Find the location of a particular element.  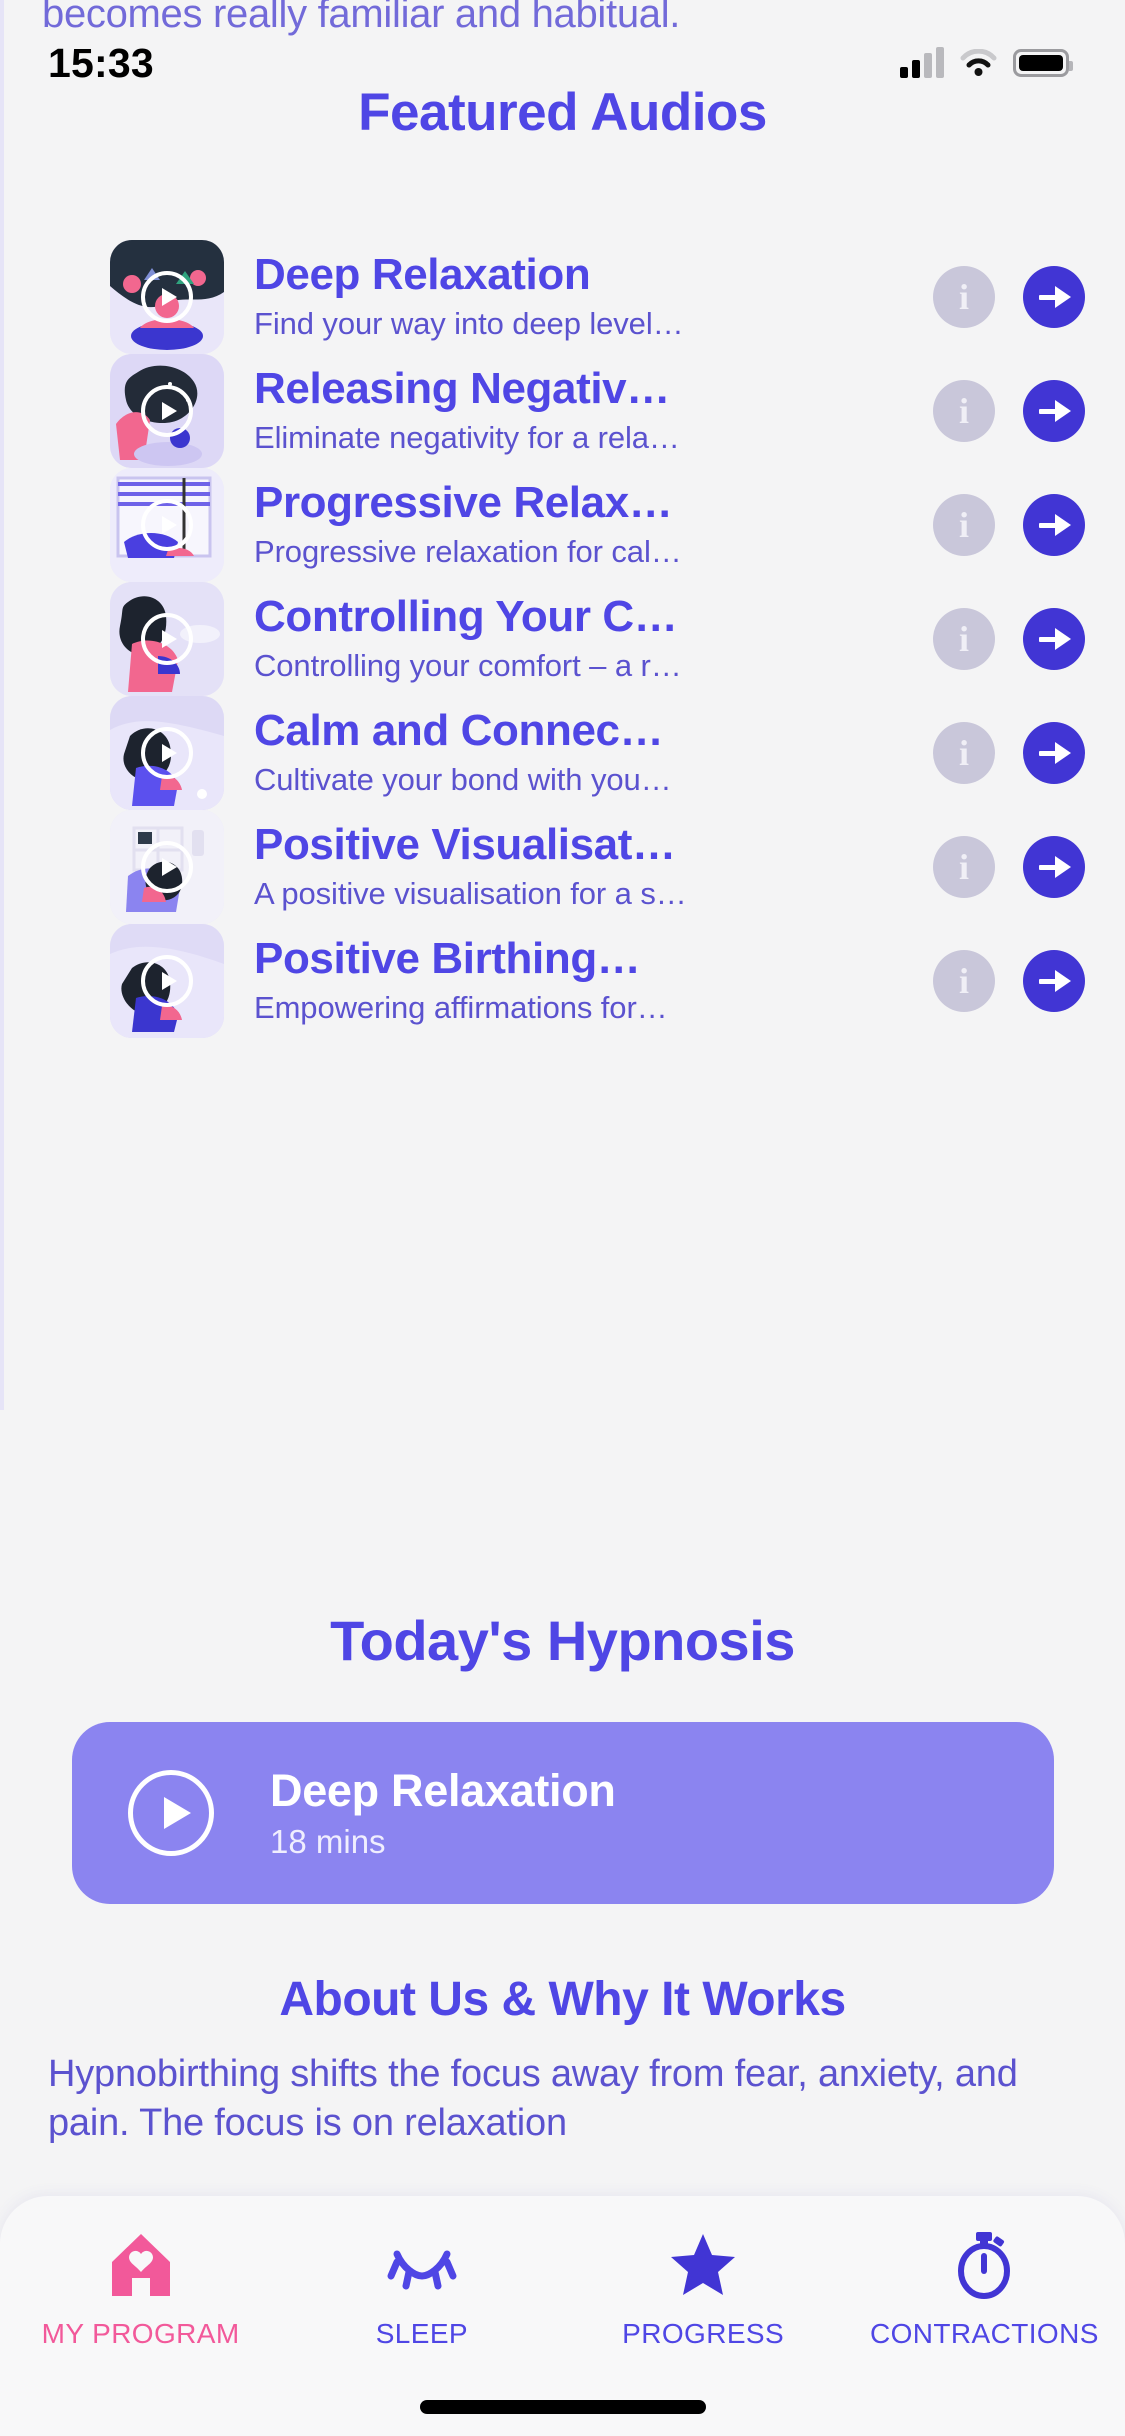

battery-full-icon is located at coordinates (1043, 63).